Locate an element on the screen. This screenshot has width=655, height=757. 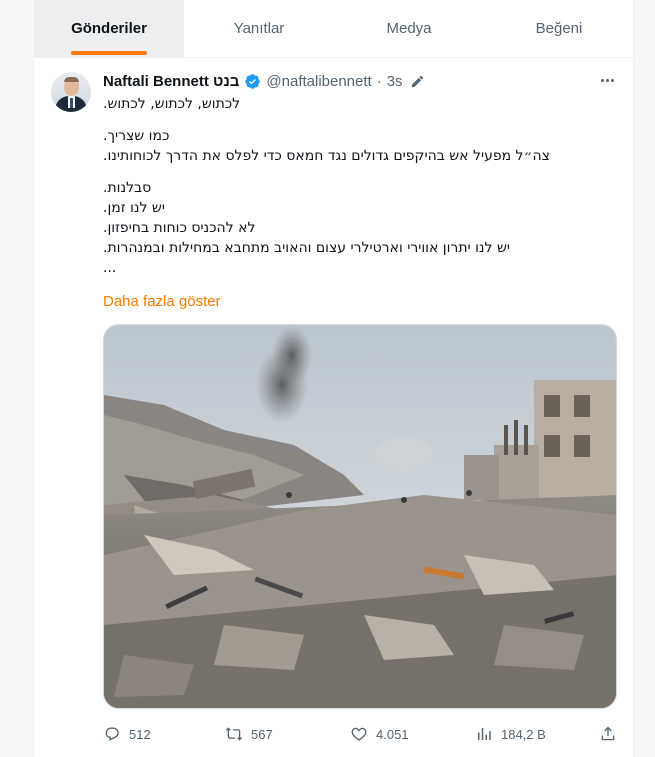
share-icon is located at coordinates (608, 733).